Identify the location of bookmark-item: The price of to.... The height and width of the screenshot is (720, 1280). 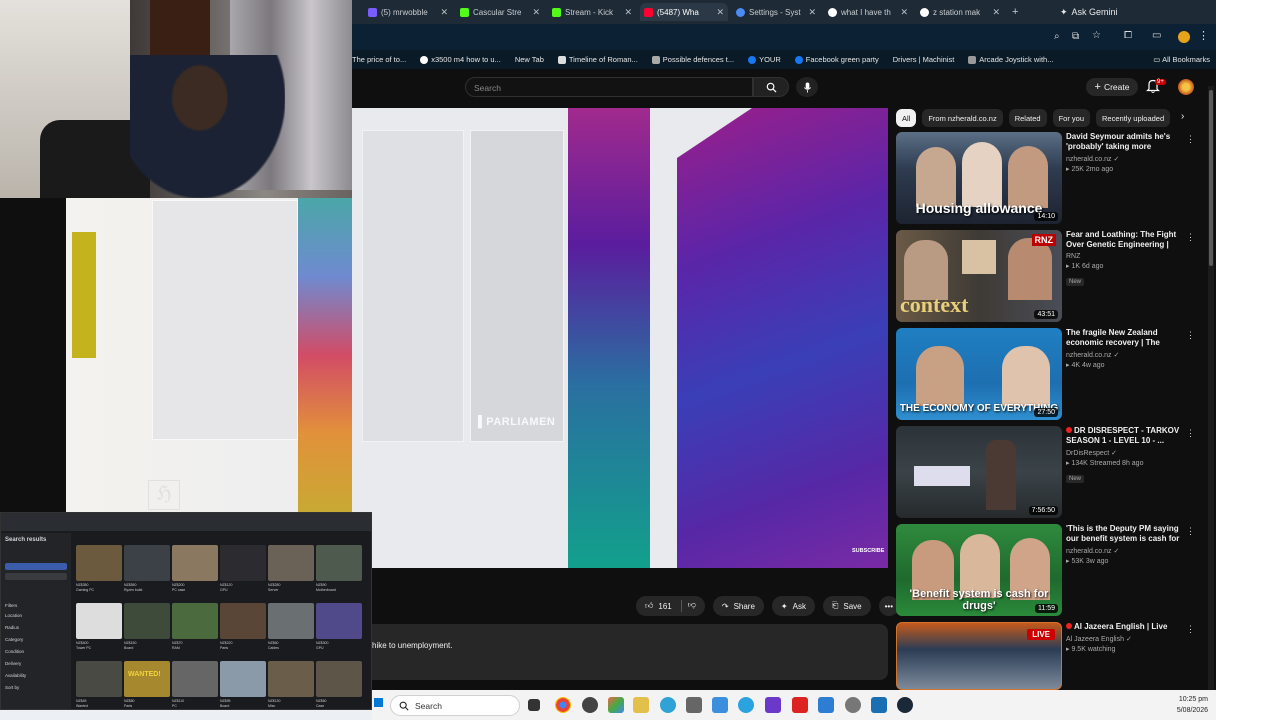
(379, 59).